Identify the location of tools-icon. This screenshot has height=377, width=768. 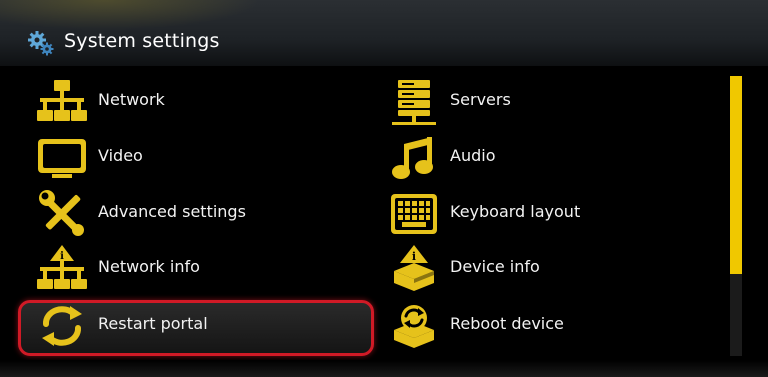
(62, 214).